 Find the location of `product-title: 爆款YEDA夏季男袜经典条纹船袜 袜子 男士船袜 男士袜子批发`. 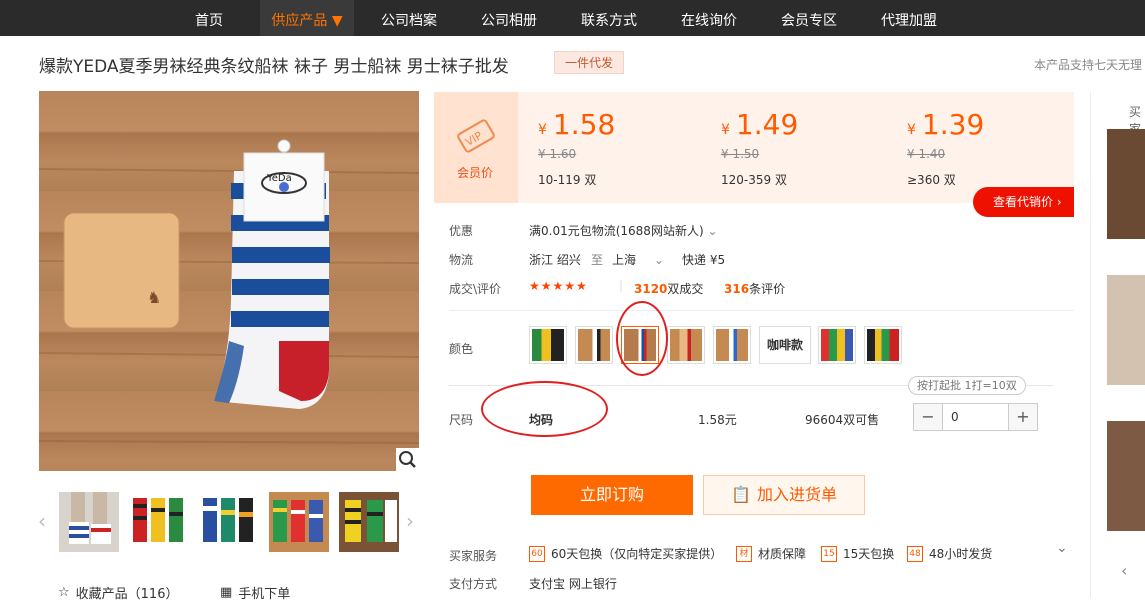

product-title: 爆款YEDA夏季男袜经典条纹船袜 袜子 男士船袜 男士袜子批发 is located at coordinates (274, 67).